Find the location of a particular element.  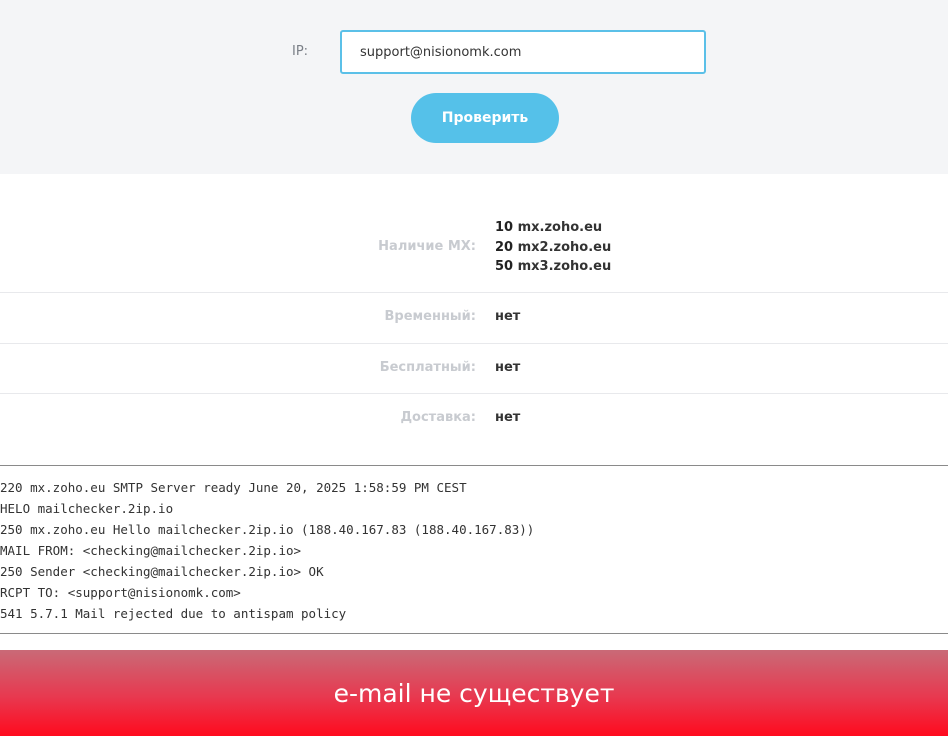

status-text: e-mail не существует is located at coordinates (474, 693).